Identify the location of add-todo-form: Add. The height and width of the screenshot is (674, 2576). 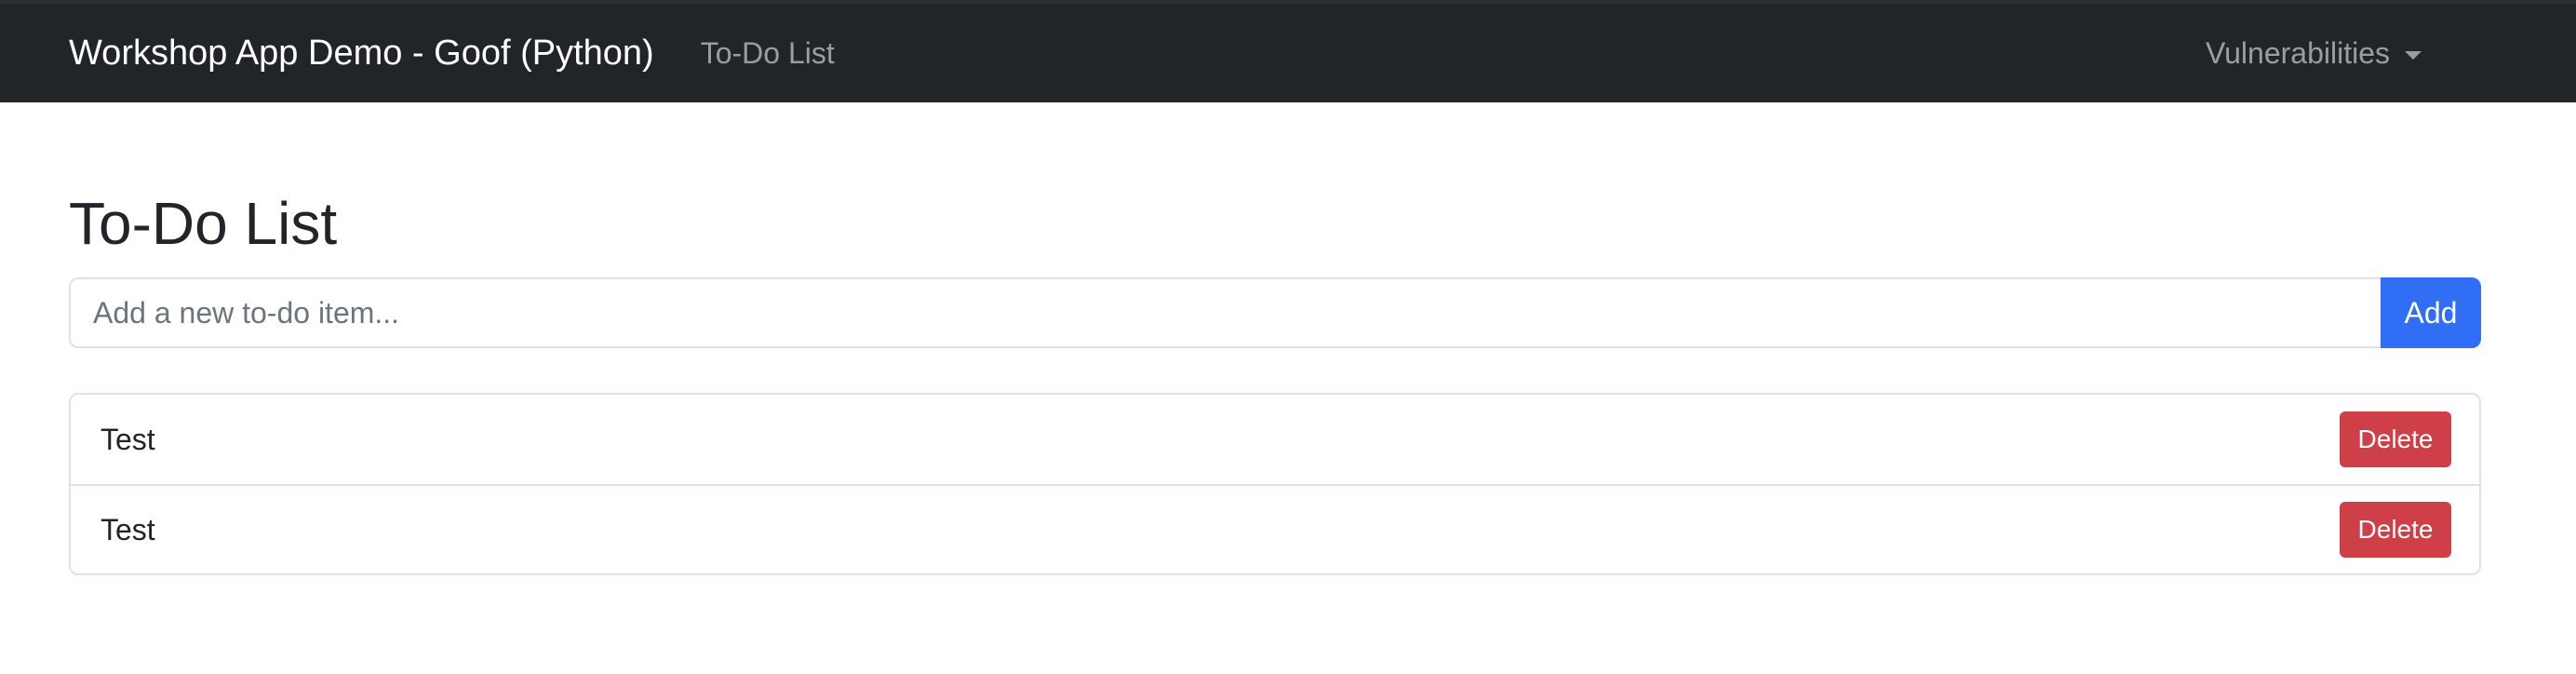
(1275, 312).